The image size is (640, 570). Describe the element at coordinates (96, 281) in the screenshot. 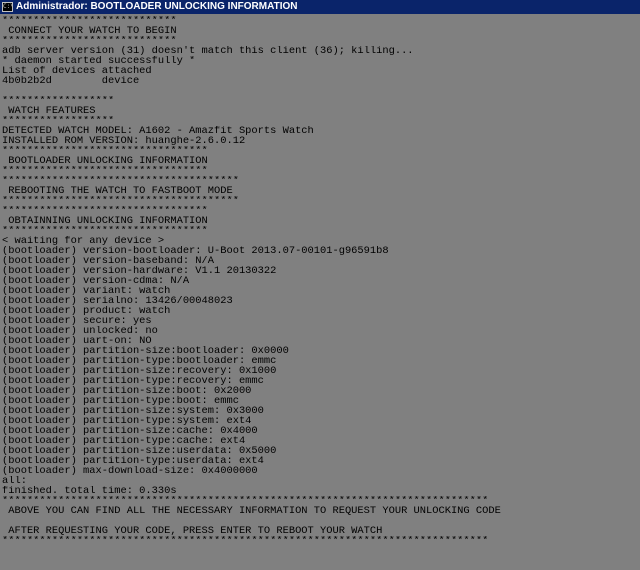

I see `console-line: (bootloader) version-cdma: N/A` at that location.